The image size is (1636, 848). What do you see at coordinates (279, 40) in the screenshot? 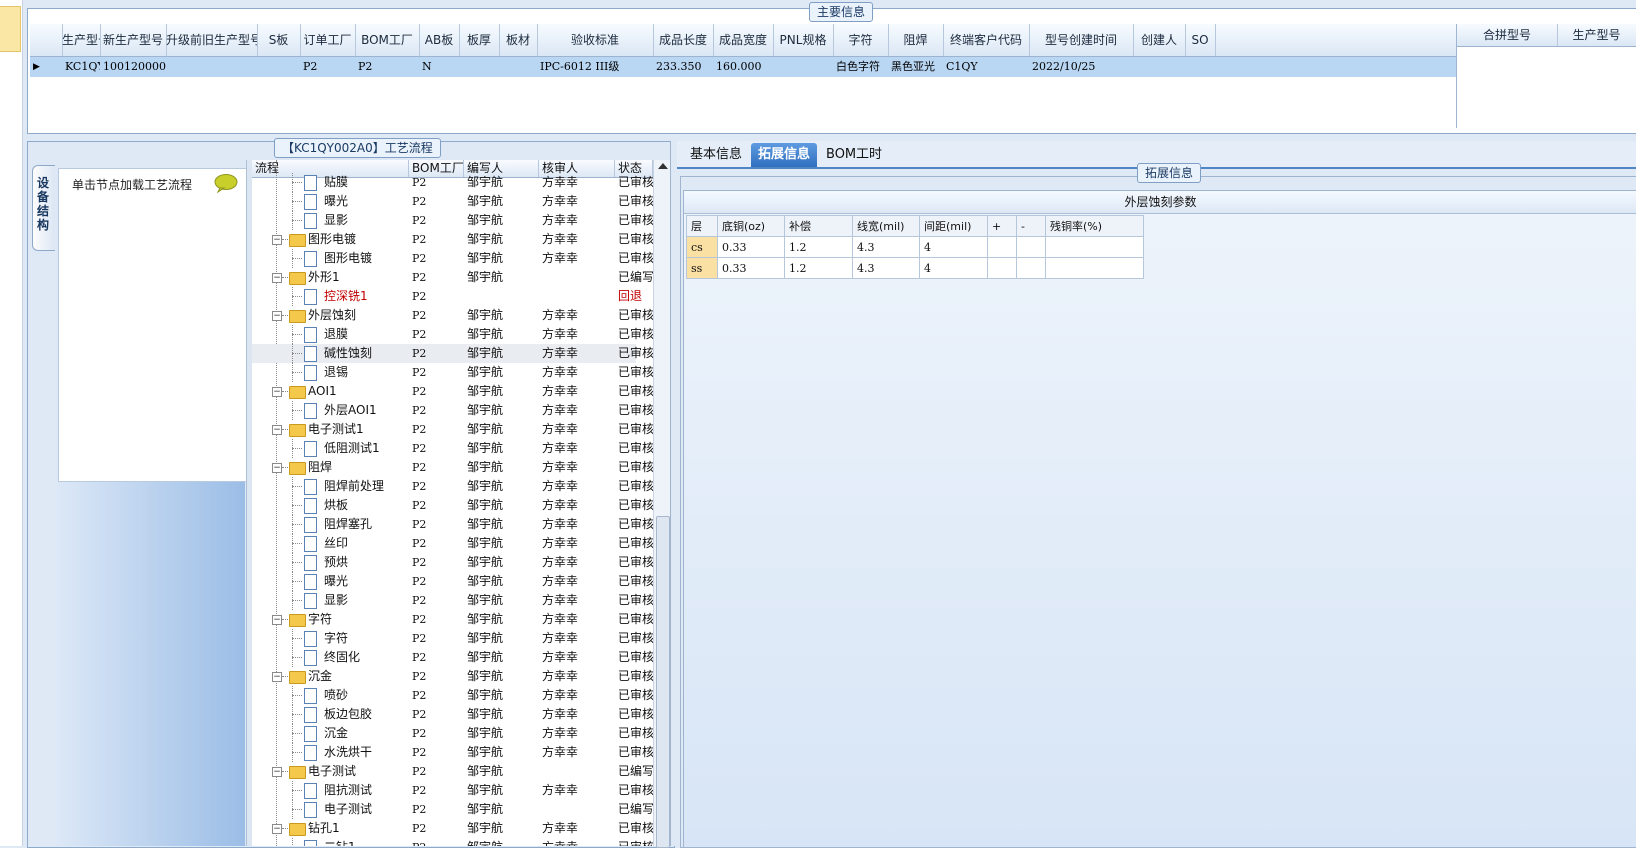
I see `column-header: S板` at bounding box center [279, 40].